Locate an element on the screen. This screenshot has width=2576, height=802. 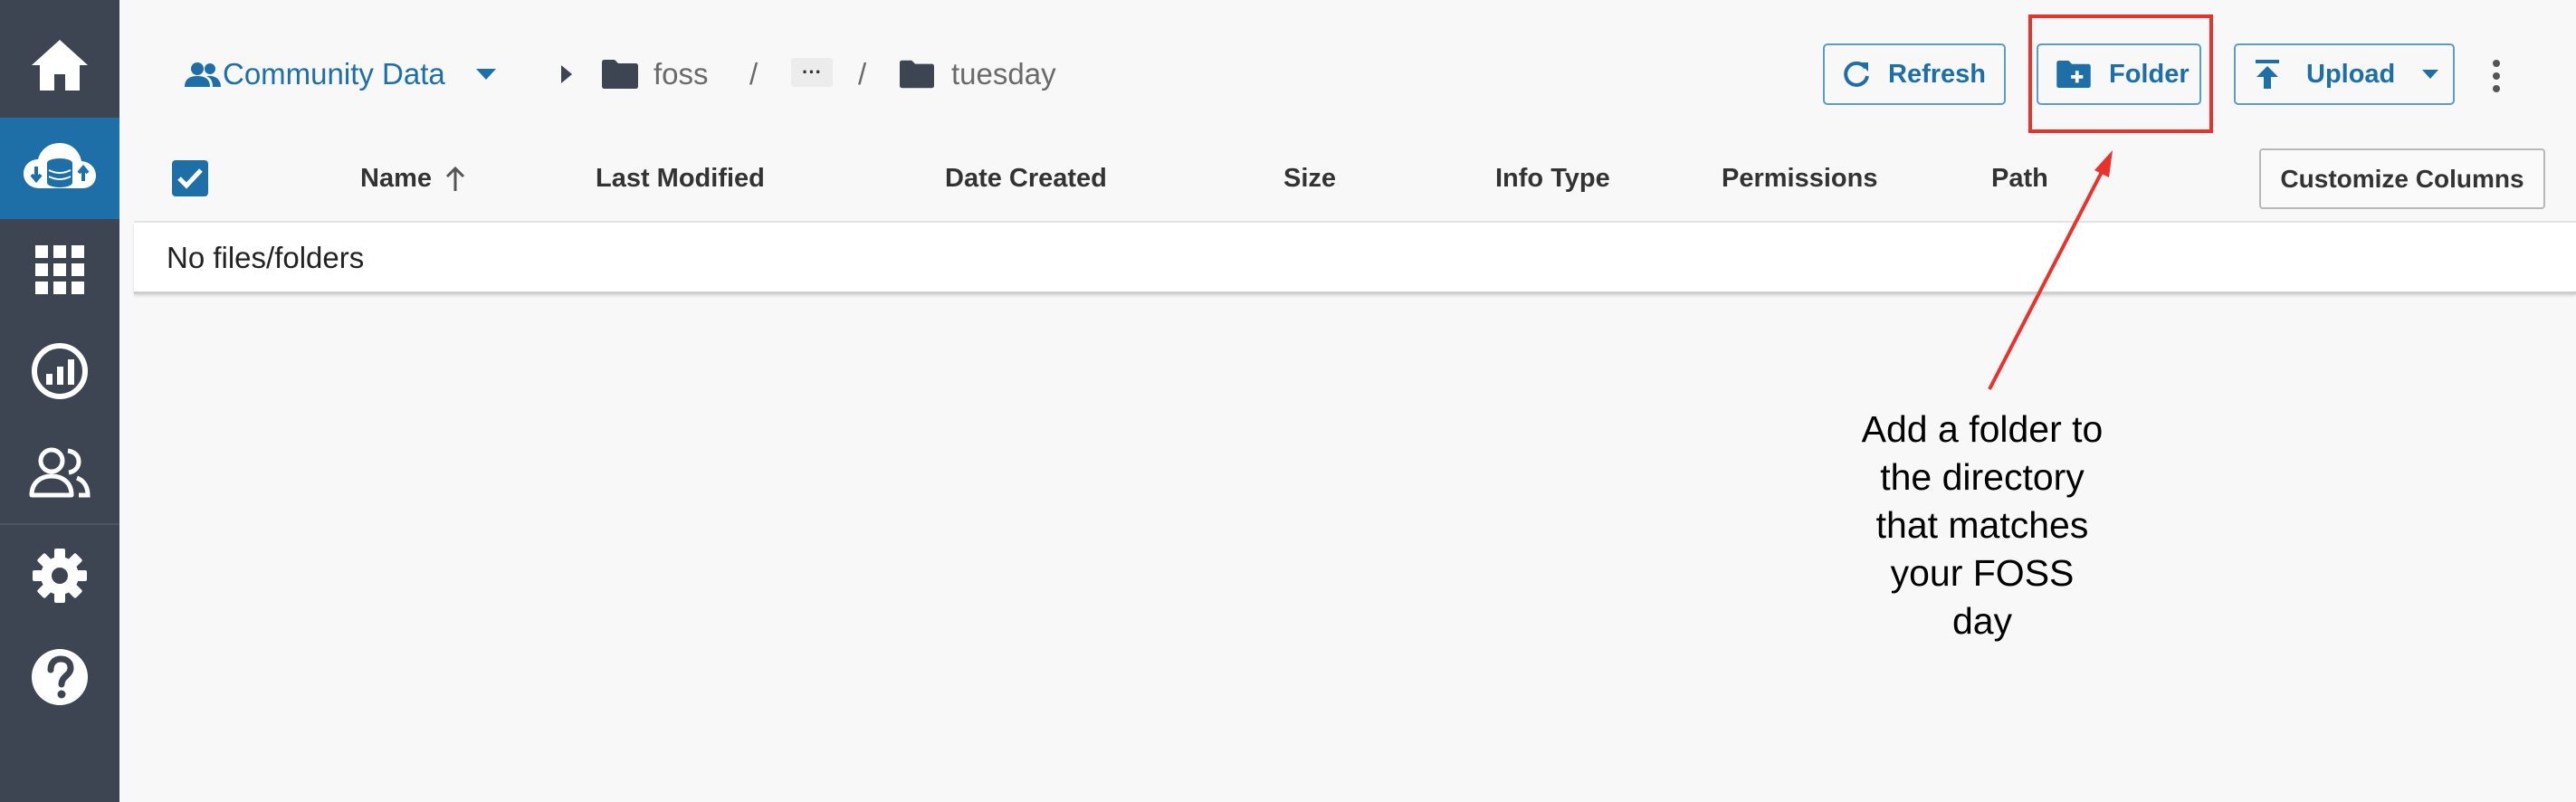
annotation-line: day is located at coordinates (1982, 621).